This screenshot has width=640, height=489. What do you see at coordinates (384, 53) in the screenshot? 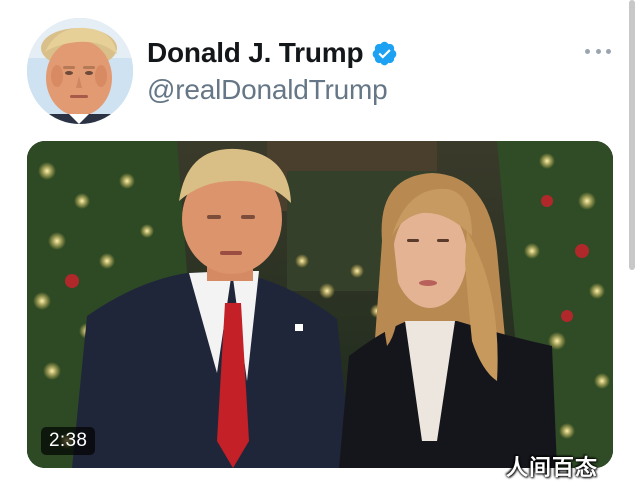
I see `verified-badge-icon` at bounding box center [384, 53].